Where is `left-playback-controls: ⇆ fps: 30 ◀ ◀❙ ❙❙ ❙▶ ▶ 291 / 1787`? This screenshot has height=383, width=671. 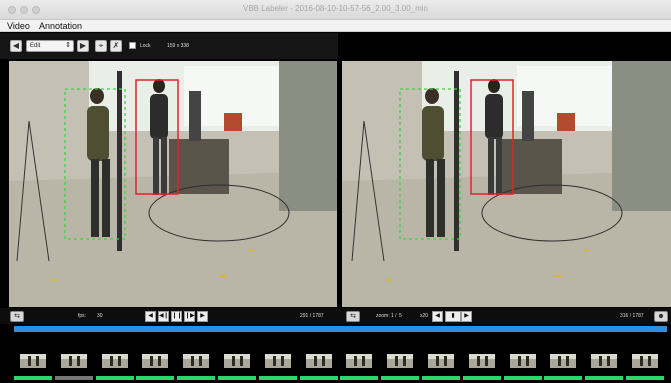 left-playback-controls: ⇆ fps: 30 ◀ ◀❙ ❙❙ ❙▶ ▶ 291 / 1787 is located at coordinates (169, 316).